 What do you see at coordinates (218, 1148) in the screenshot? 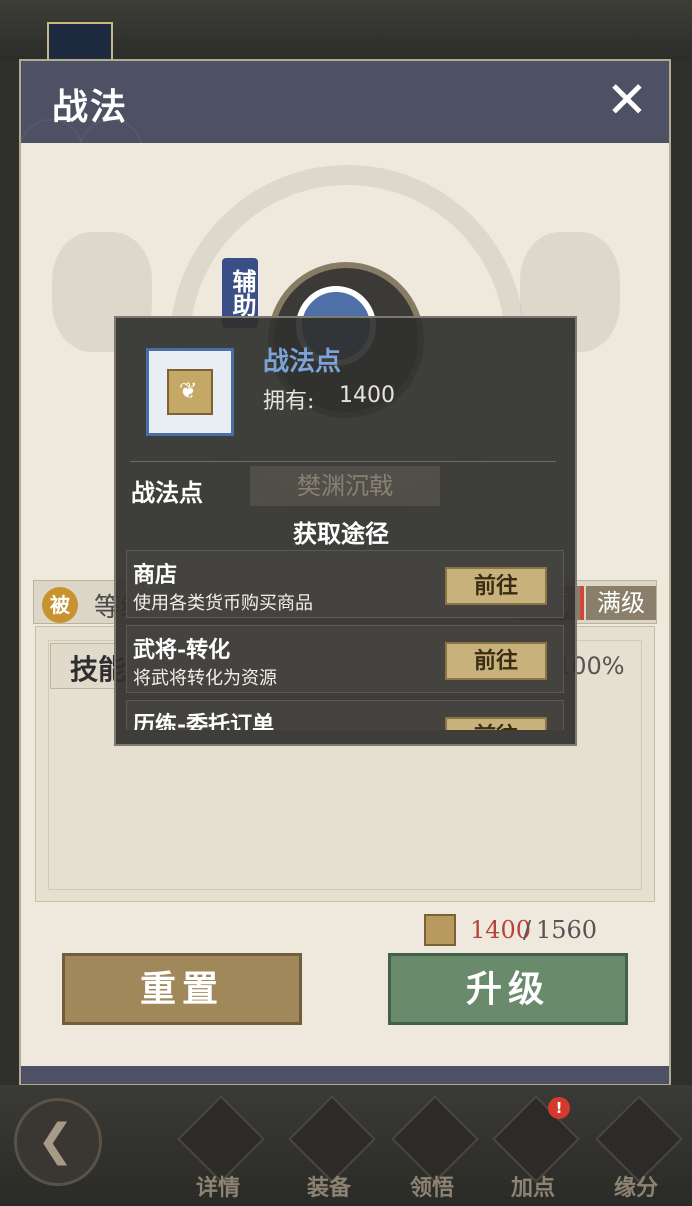
I see `nav-details: 详情` at bounding box center [218, 1148].